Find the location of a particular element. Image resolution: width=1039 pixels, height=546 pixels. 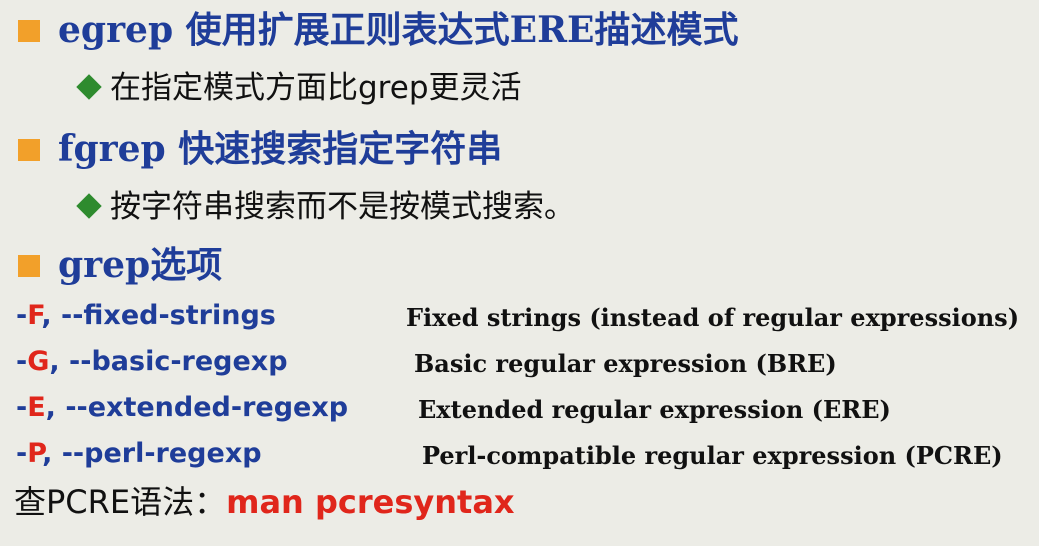

heading-grep-options: grep选项 is located at coordinates (140, 265).